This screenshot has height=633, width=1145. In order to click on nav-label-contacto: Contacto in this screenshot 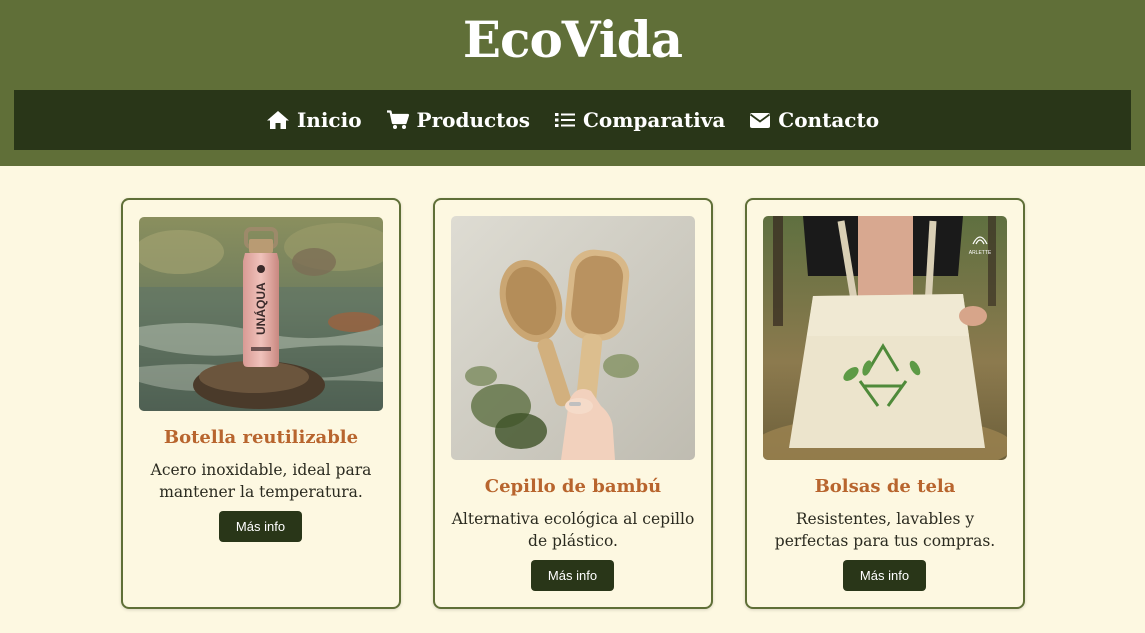, I will do `click(829, 120)`.